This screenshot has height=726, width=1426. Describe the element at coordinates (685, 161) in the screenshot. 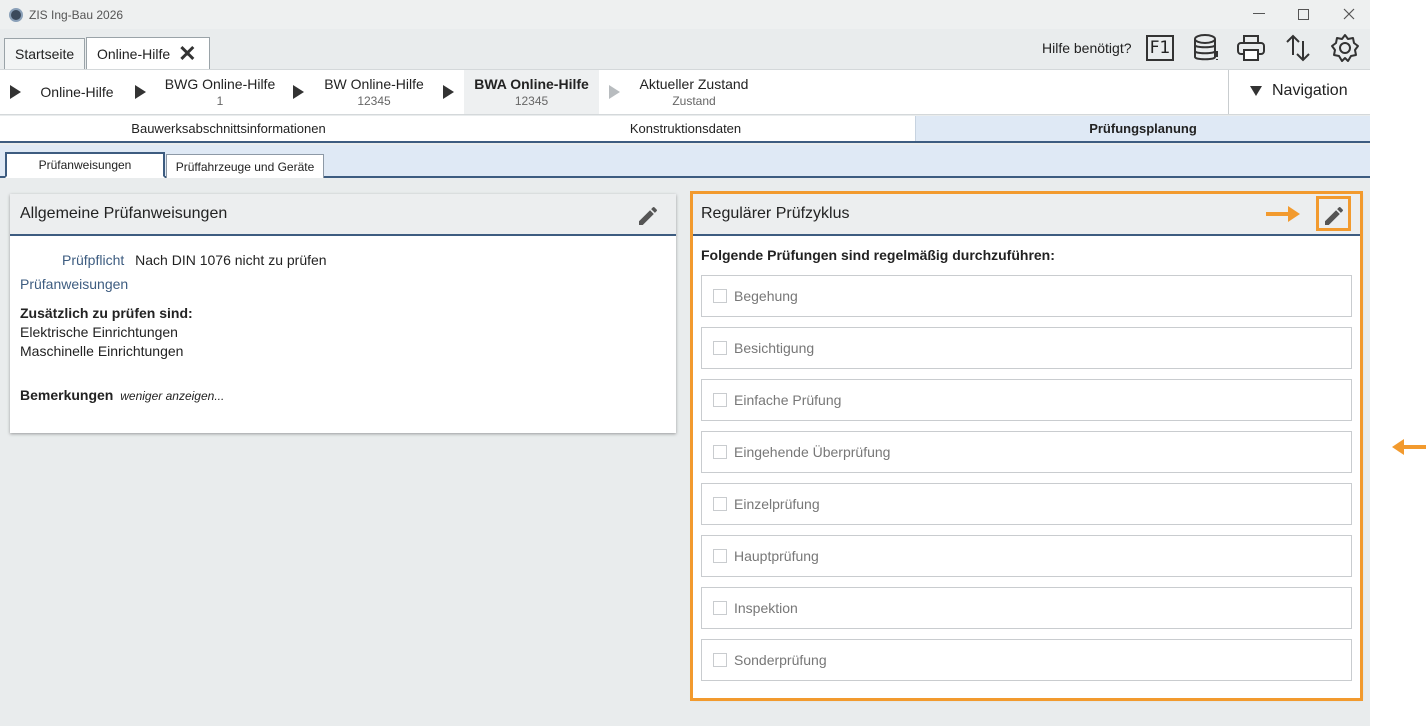

I see `sub-tabs: Prüfanweisungen Prüffahrzeuge und Geräte` at that location.